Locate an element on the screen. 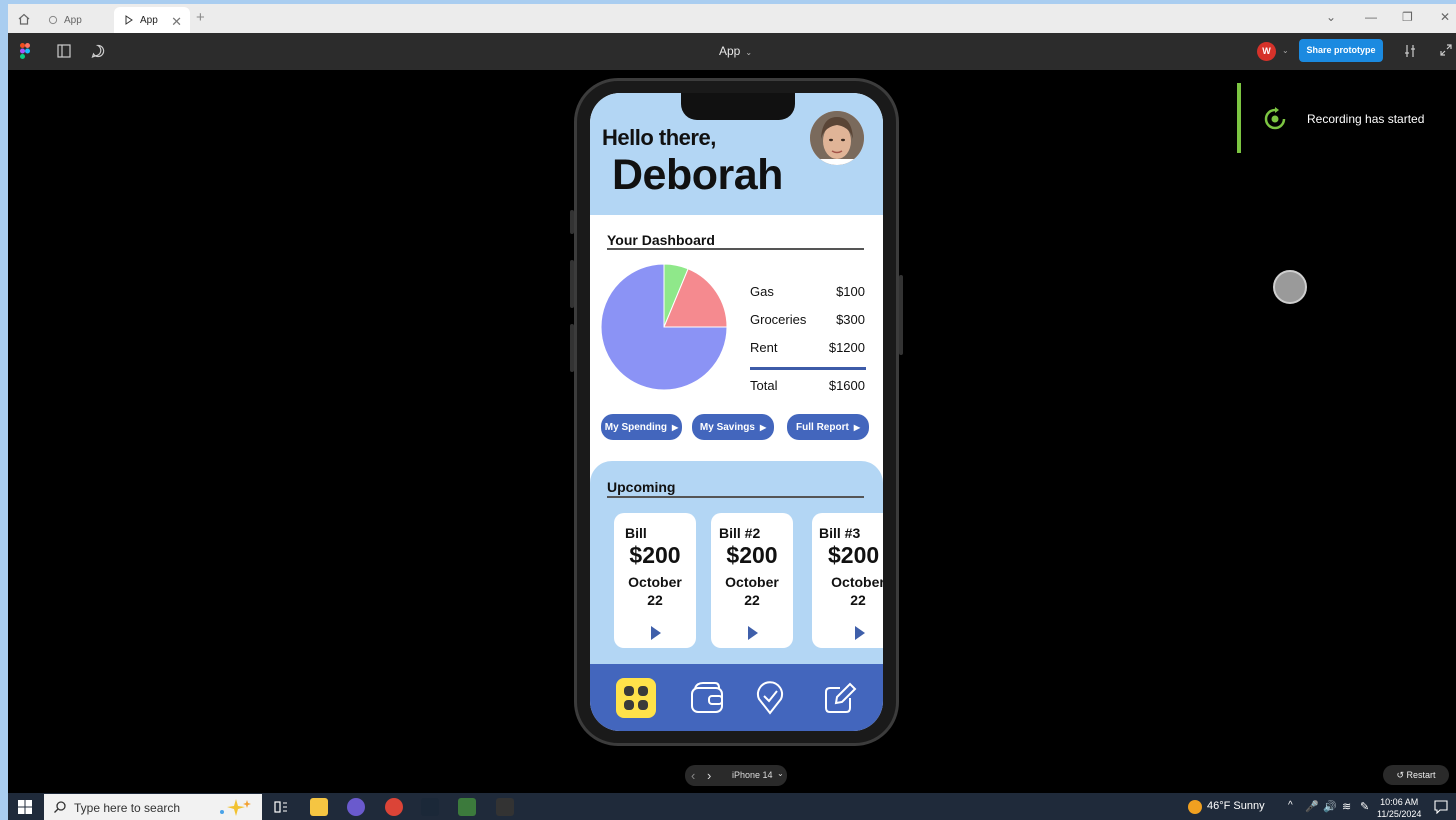 The width and height of the screenshot is (1456, 820). figma-taskbar-icon is located at coordinates (505, 807).